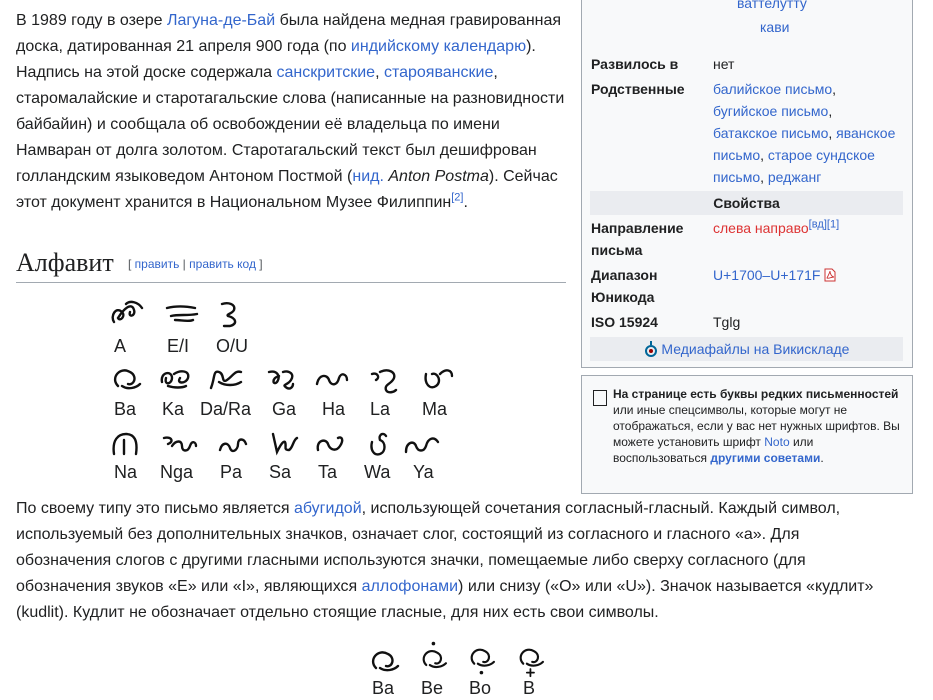  I want to click on glyph-label: B, so click(529, 688).